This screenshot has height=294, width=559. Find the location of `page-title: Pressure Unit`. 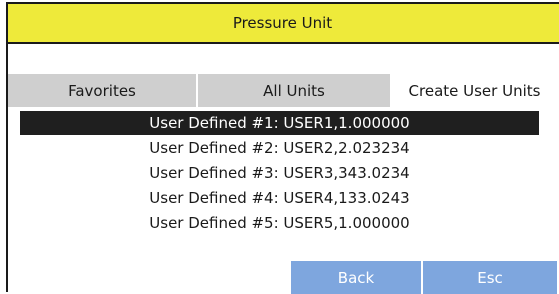

page-title: Pressure Unit is located at coordinates (282, 23).